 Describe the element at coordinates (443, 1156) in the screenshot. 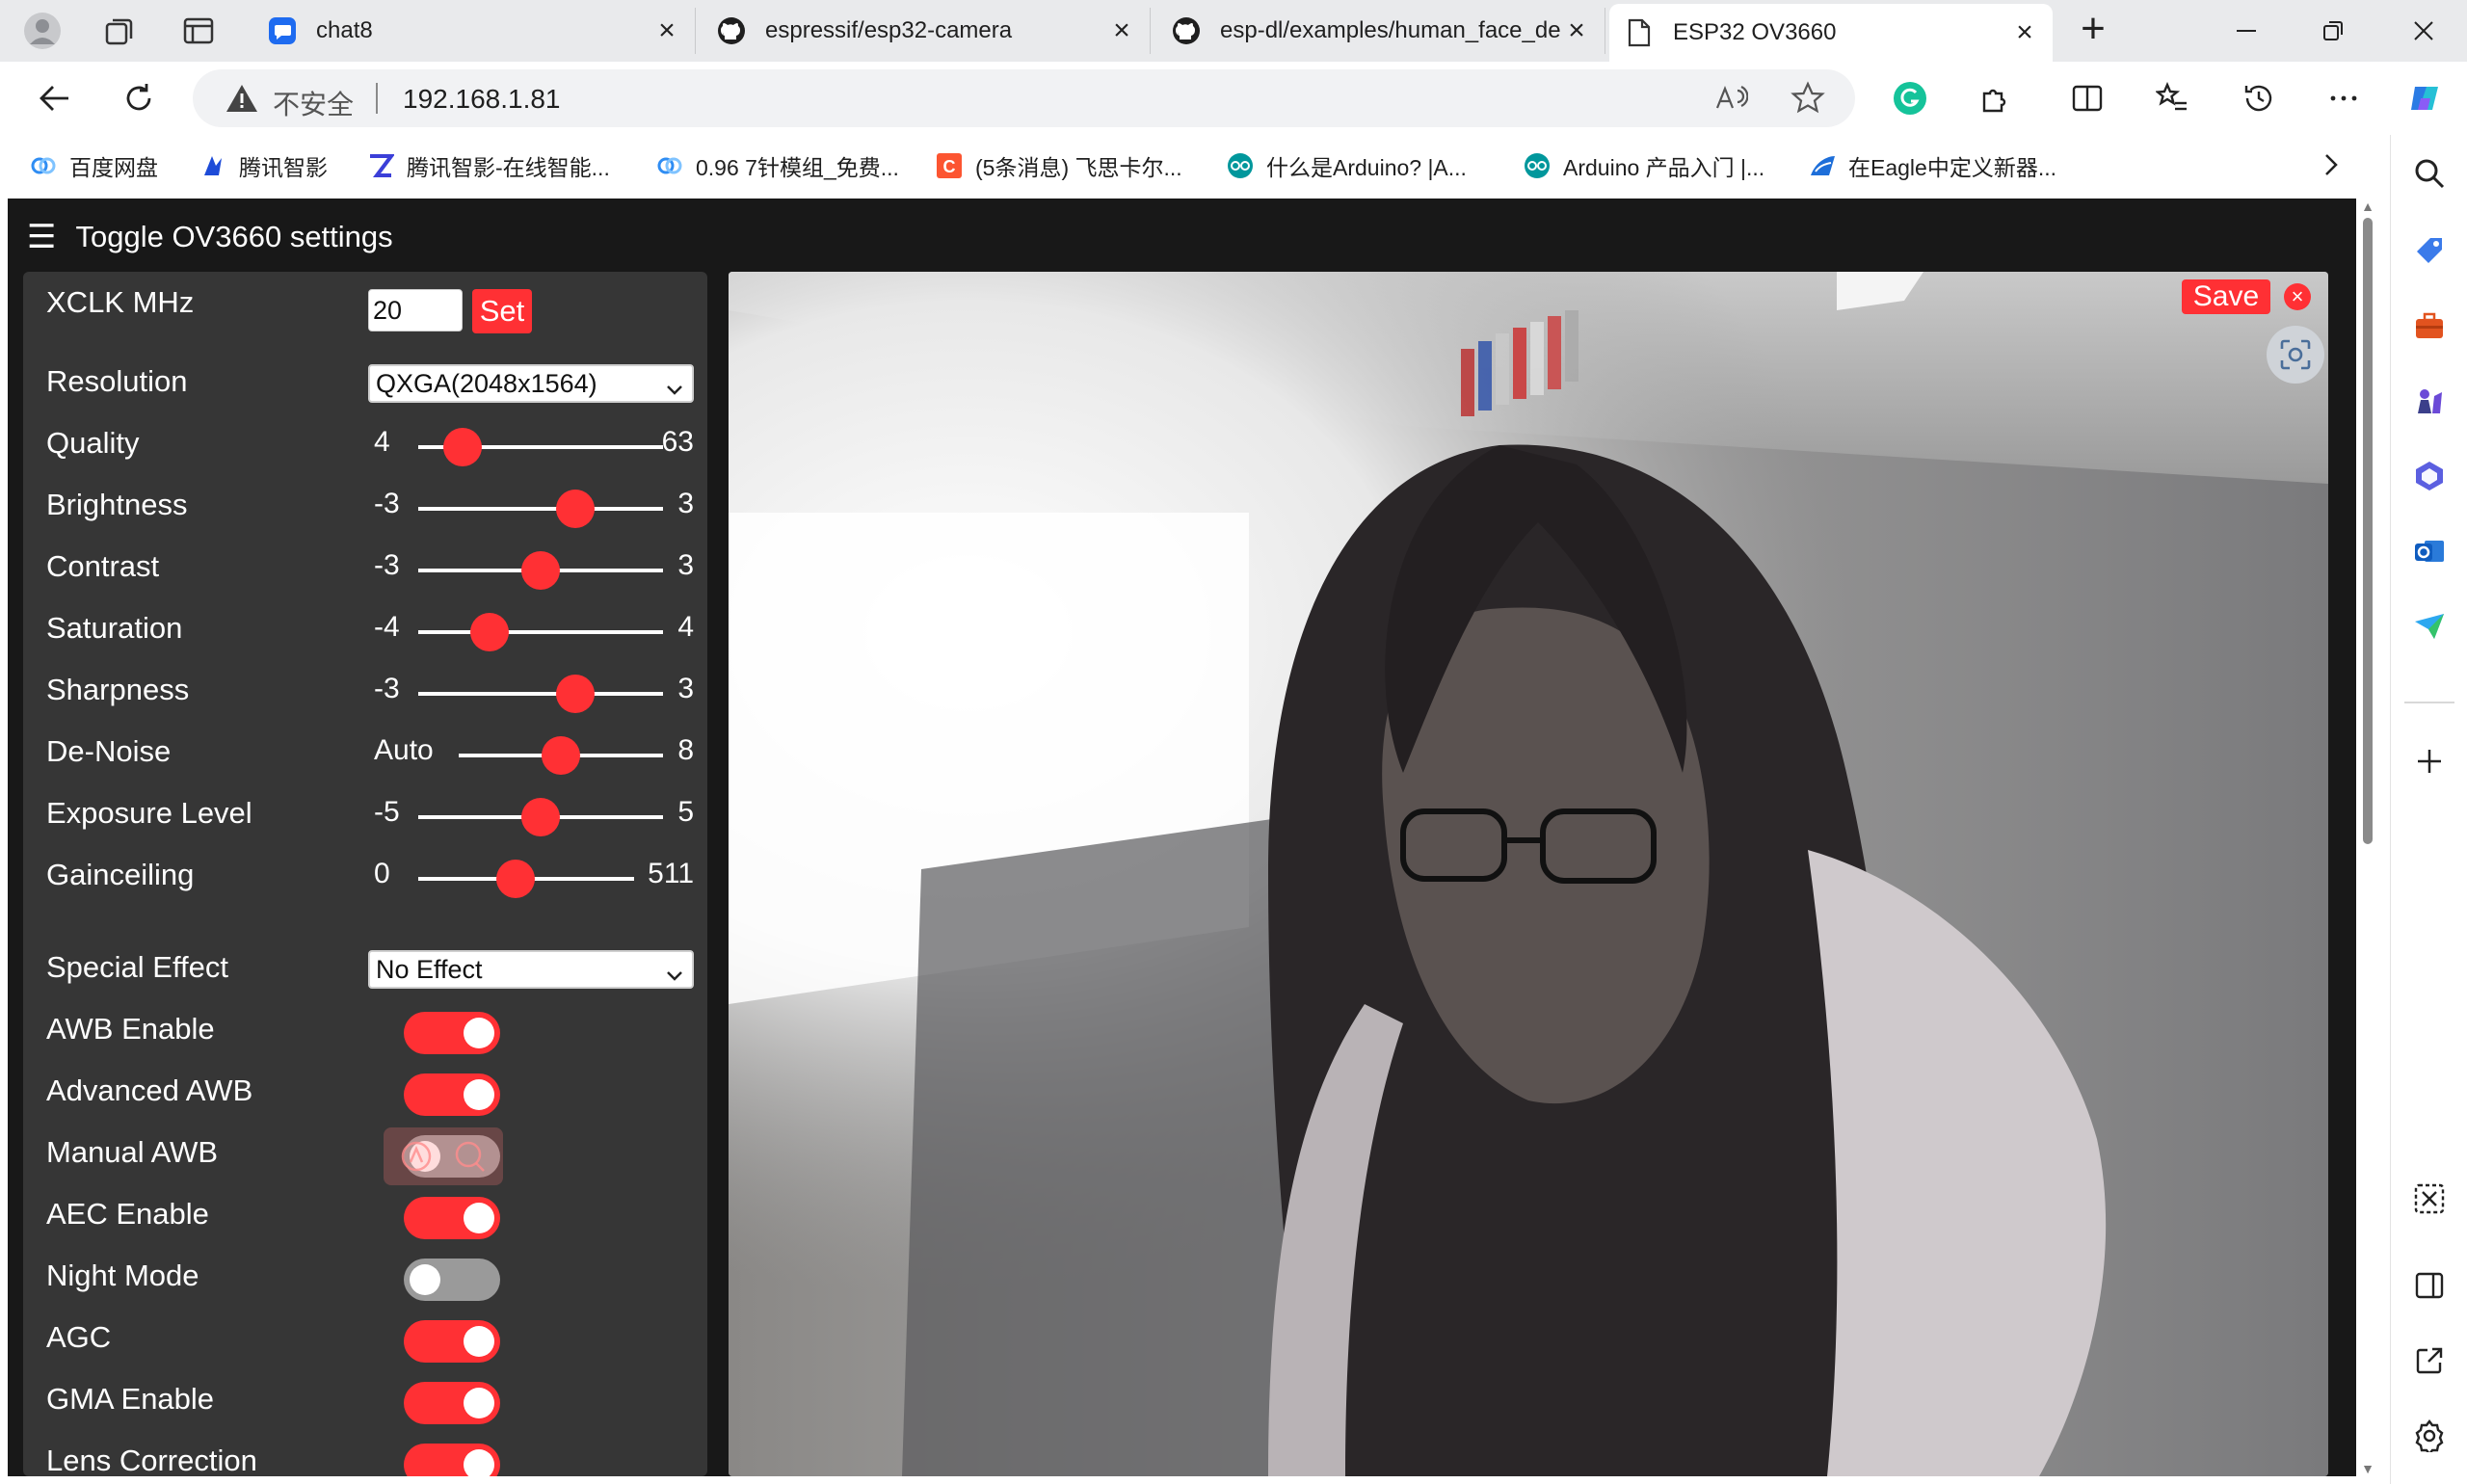

I see `floating-tool-overlay` at that location.